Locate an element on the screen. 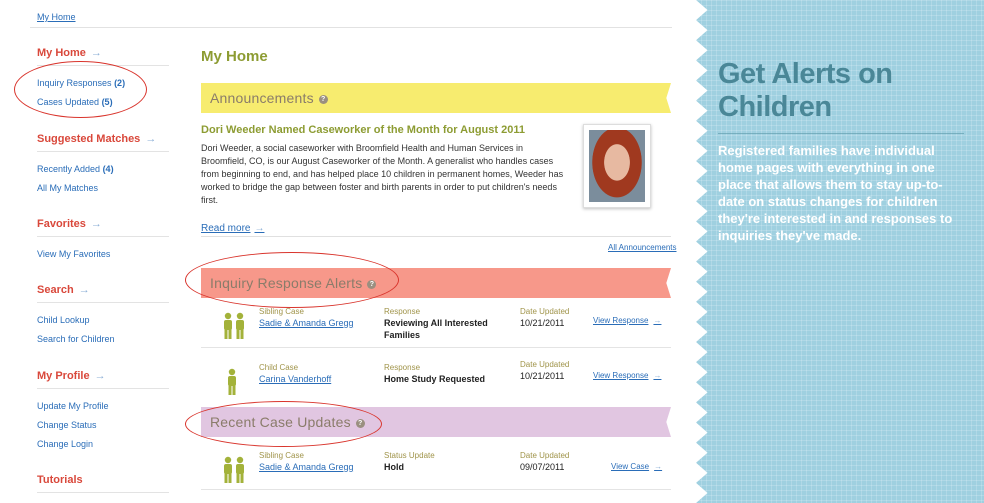 The height and width of the screenshot is (503, 984). promo-divider is located at coordinates (841, 133).